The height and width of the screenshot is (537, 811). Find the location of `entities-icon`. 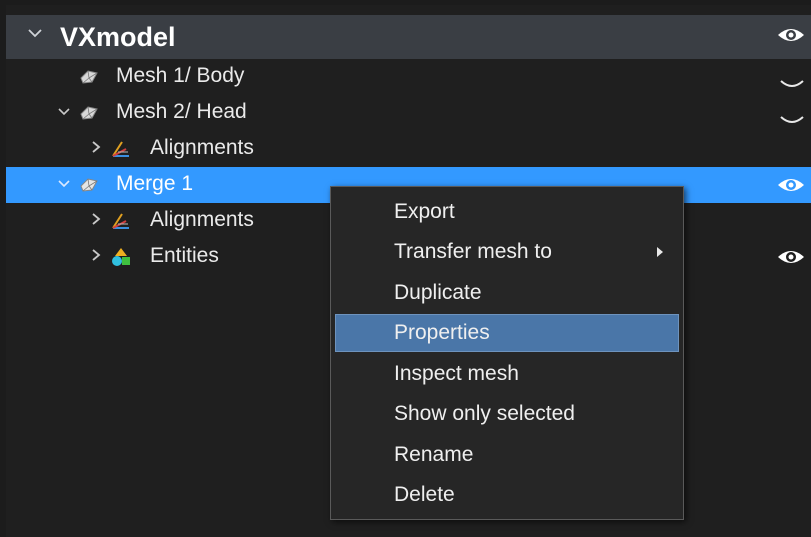

entities-icon is located at coordinates (121, 257).